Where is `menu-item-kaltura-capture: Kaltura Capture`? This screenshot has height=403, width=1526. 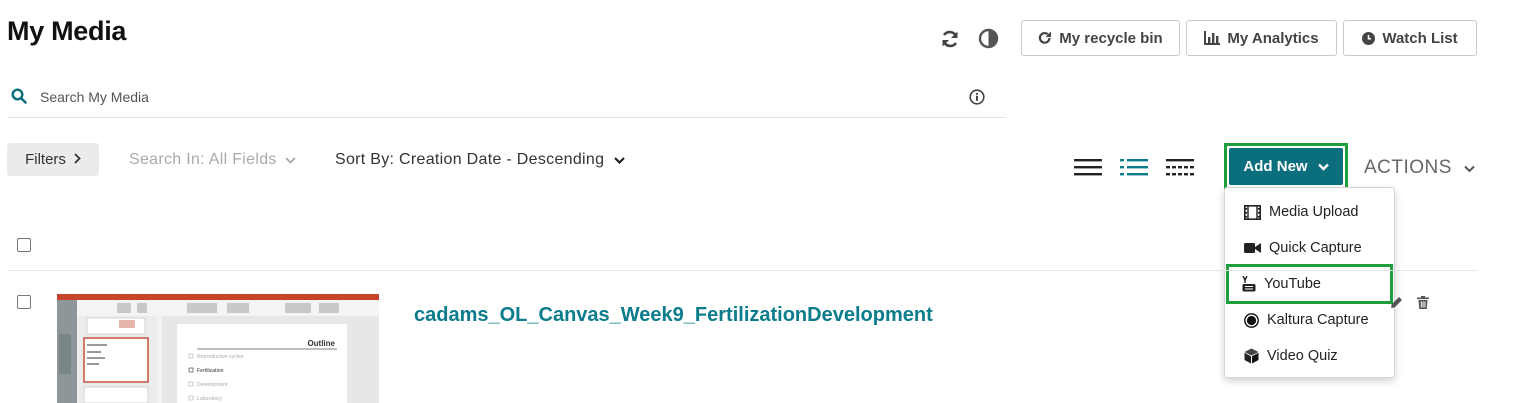
menu-item-kaltura-capture: Kaltura Capture is located at coordinates (1309, 320).